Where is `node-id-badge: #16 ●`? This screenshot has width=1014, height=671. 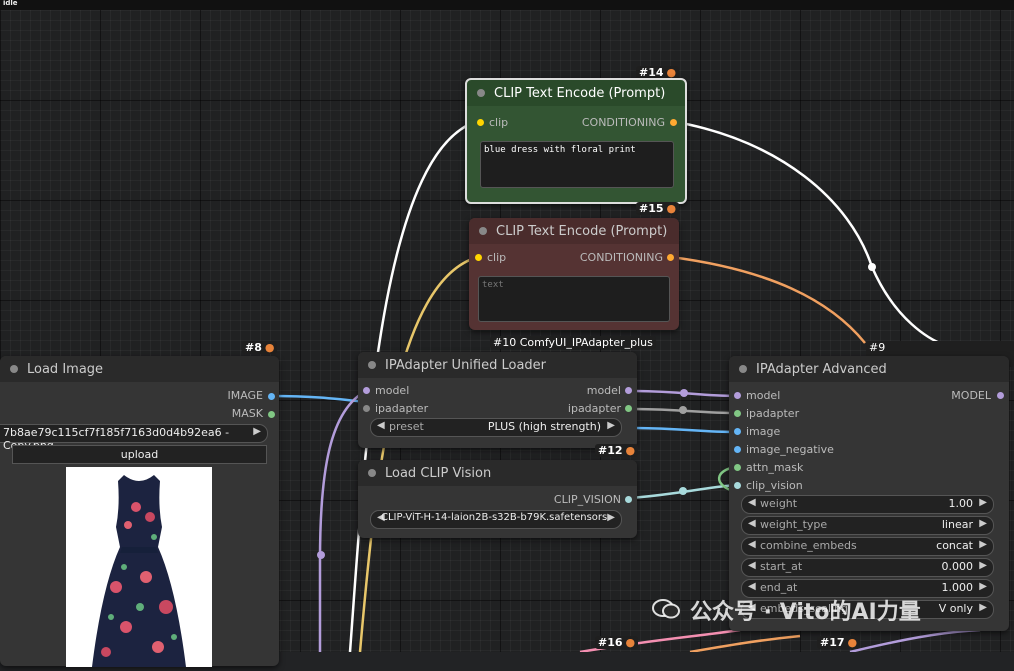
node-id-badge: #16 ● is located at coordinates (617, 642).